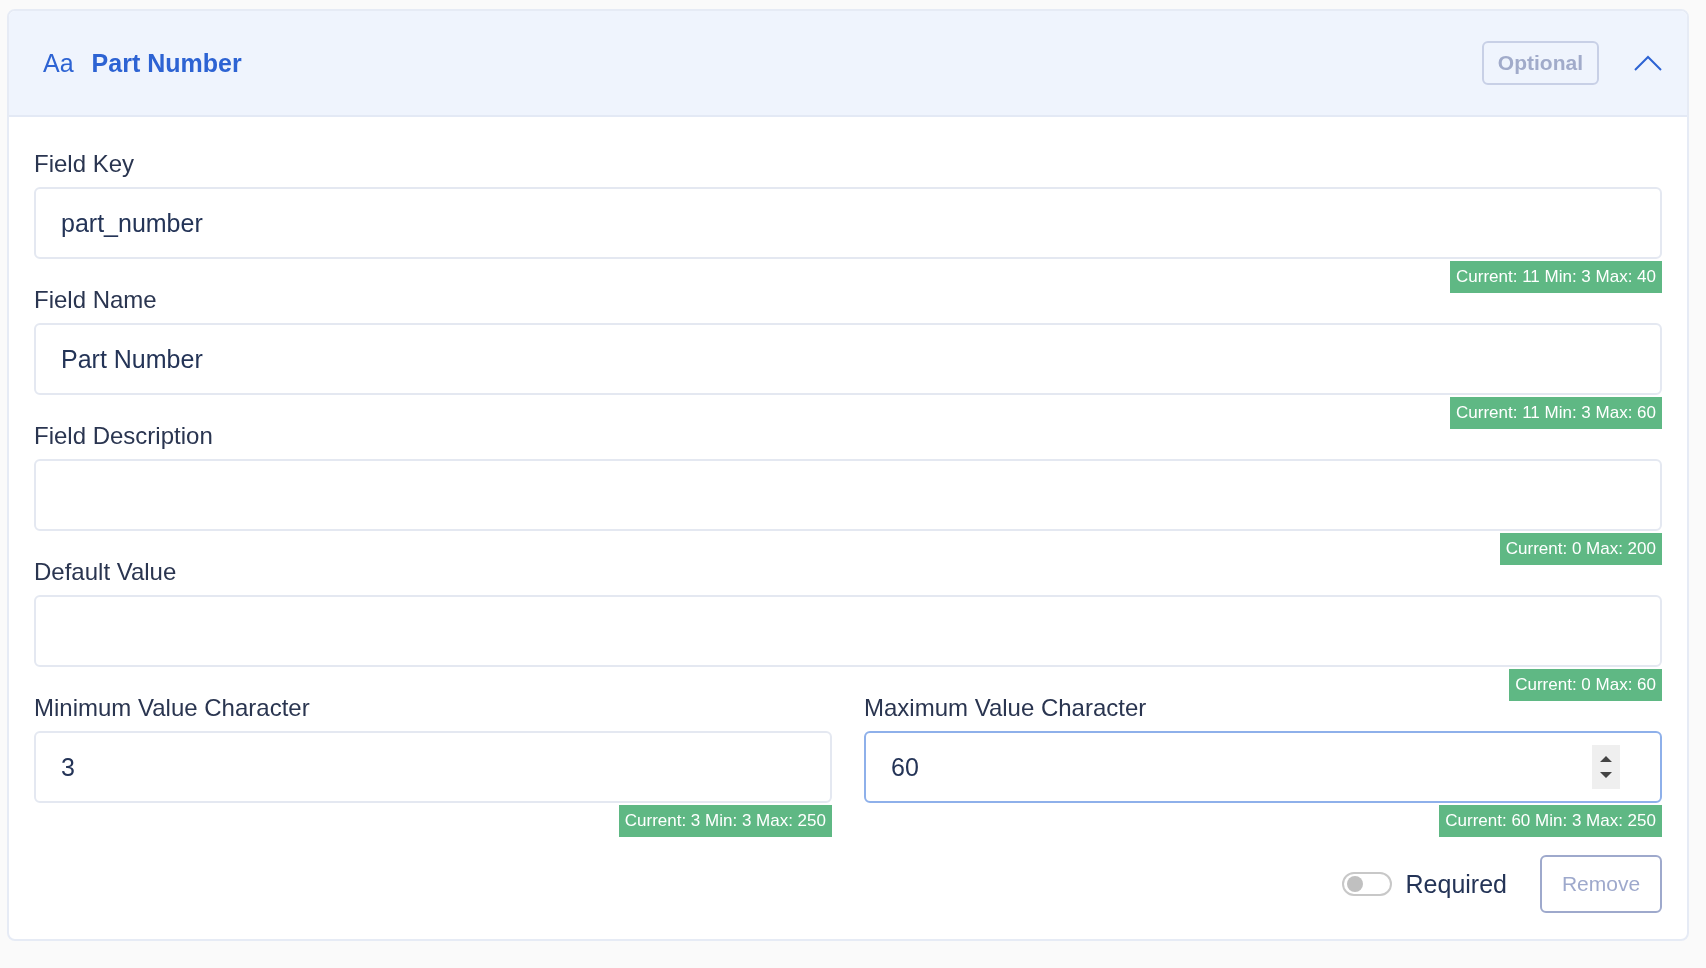 The image size is (1706, 968). I want to click on text-input-field: part_number, so click(848, 223).